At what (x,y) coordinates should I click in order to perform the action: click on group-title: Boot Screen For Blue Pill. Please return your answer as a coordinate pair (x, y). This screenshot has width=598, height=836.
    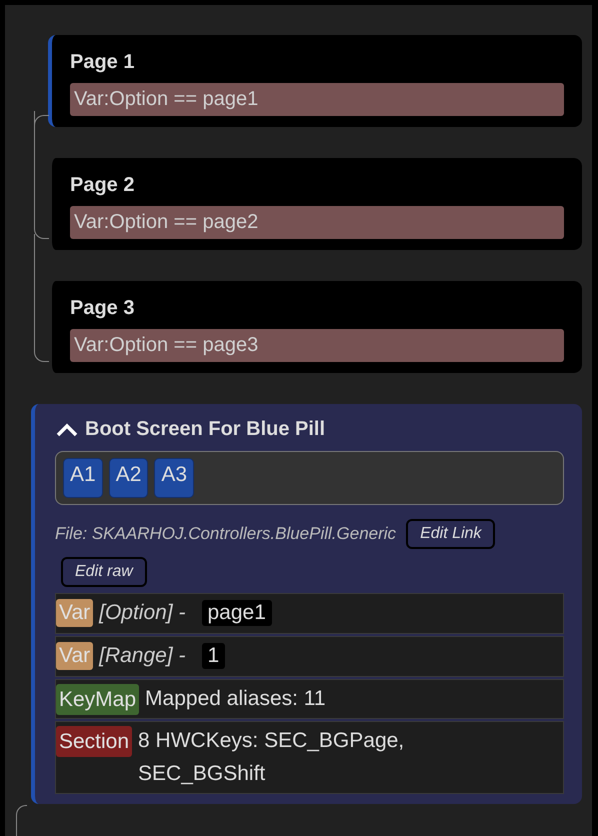
    Looking at the image, I should click on (205, 429).